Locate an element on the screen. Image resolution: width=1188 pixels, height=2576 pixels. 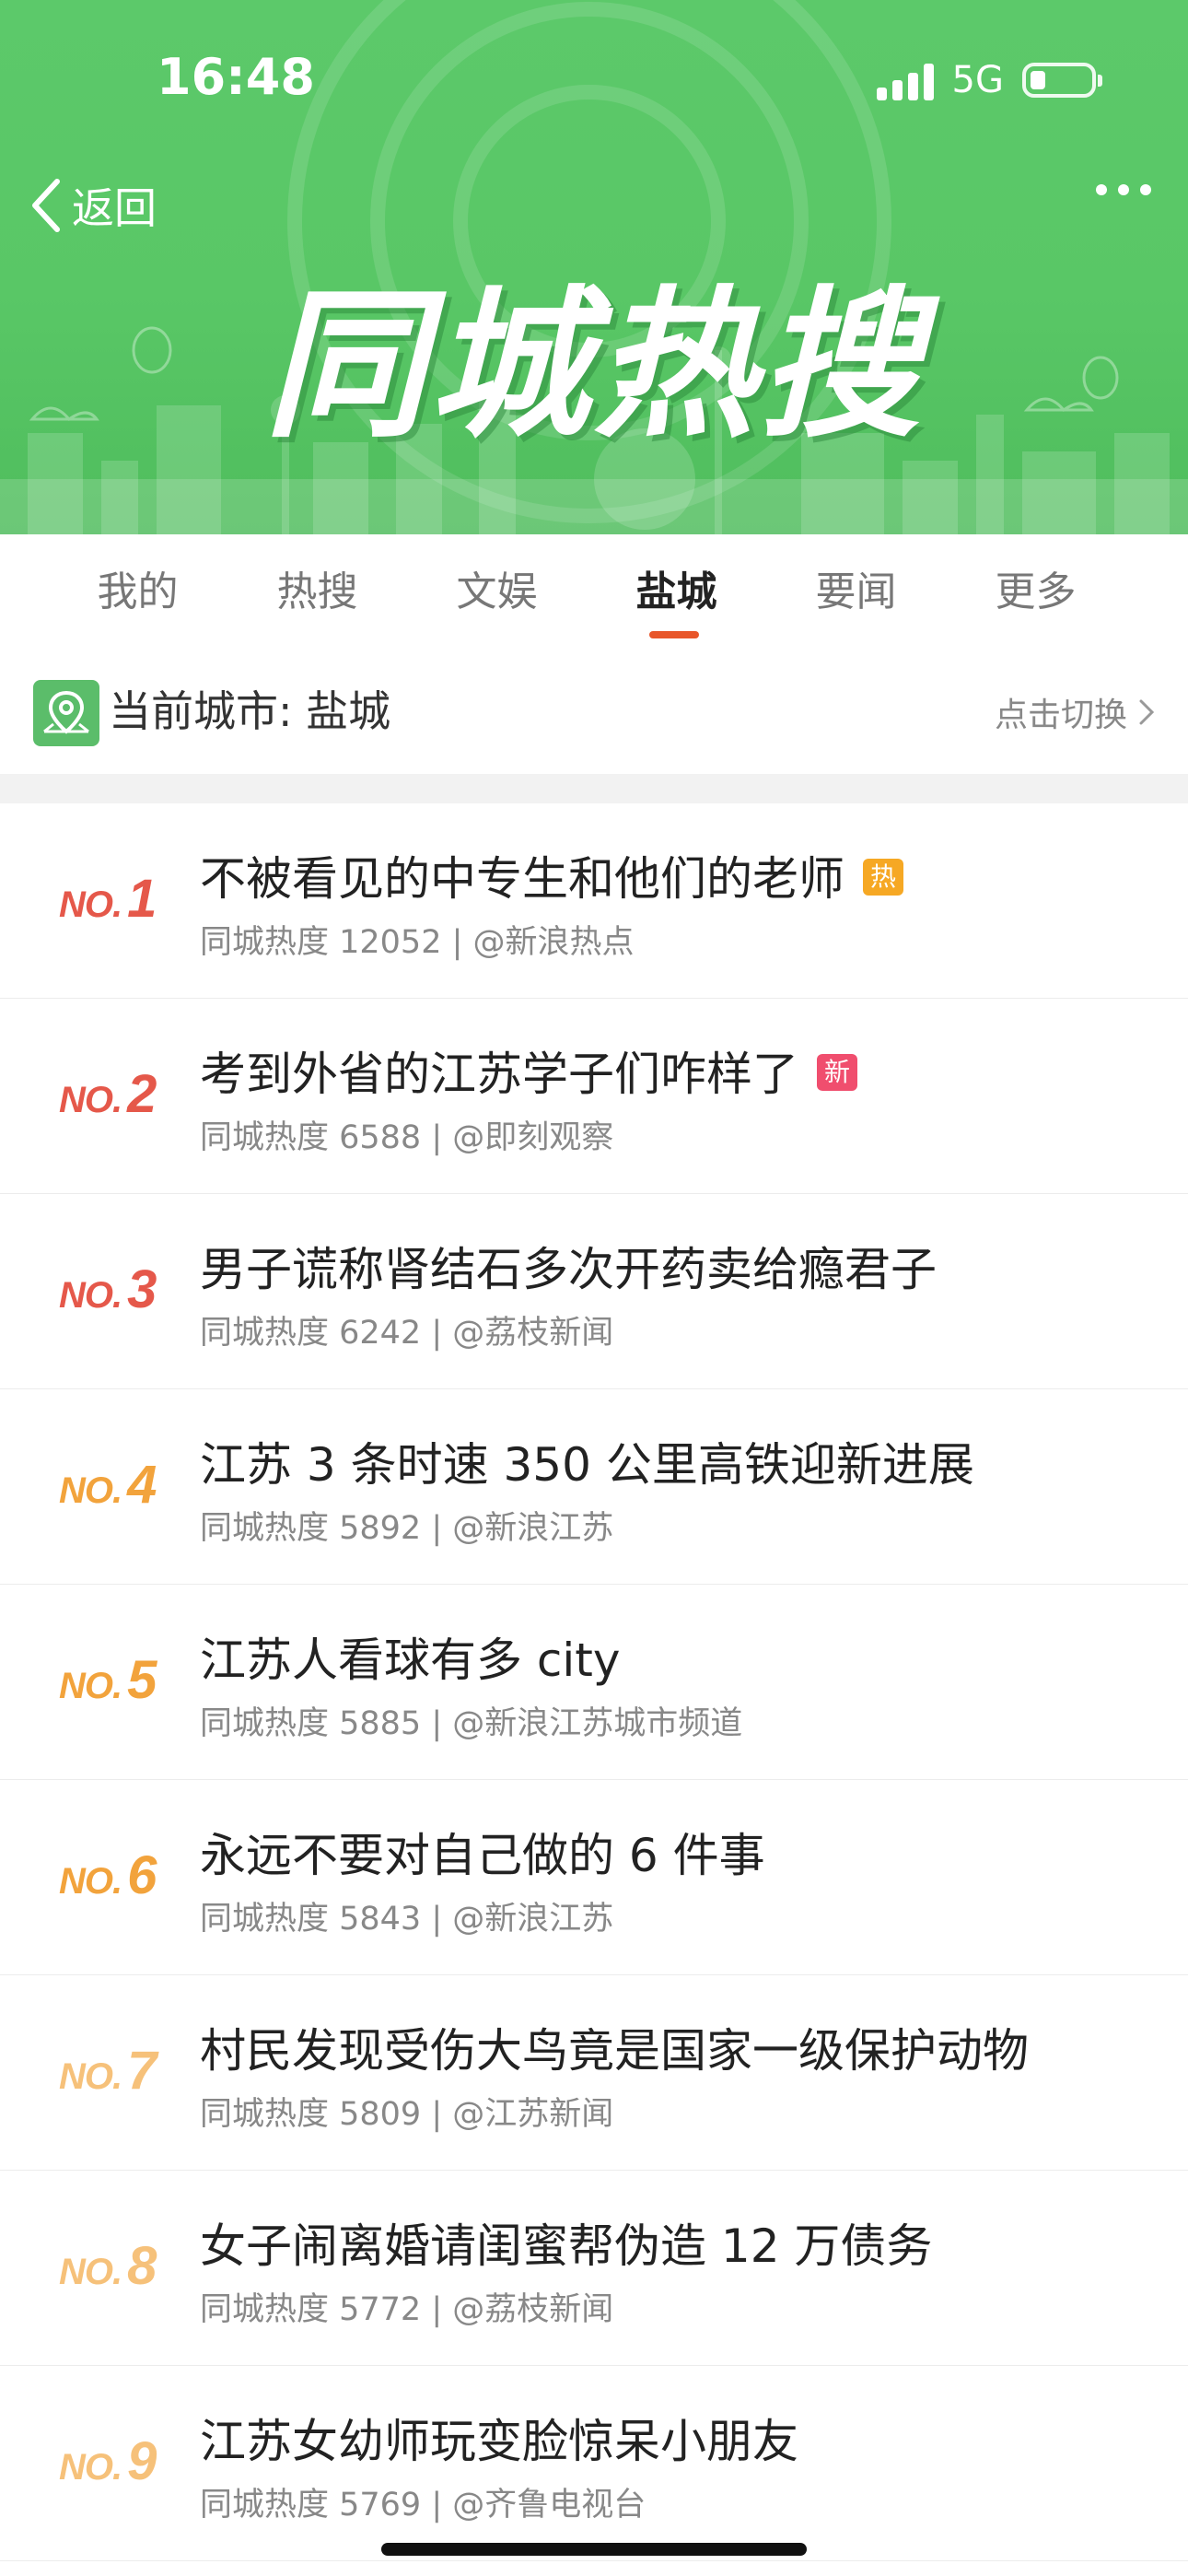
item-title: 不被看见的中专生和他们的老师热 is located at coordinates (552, 875).